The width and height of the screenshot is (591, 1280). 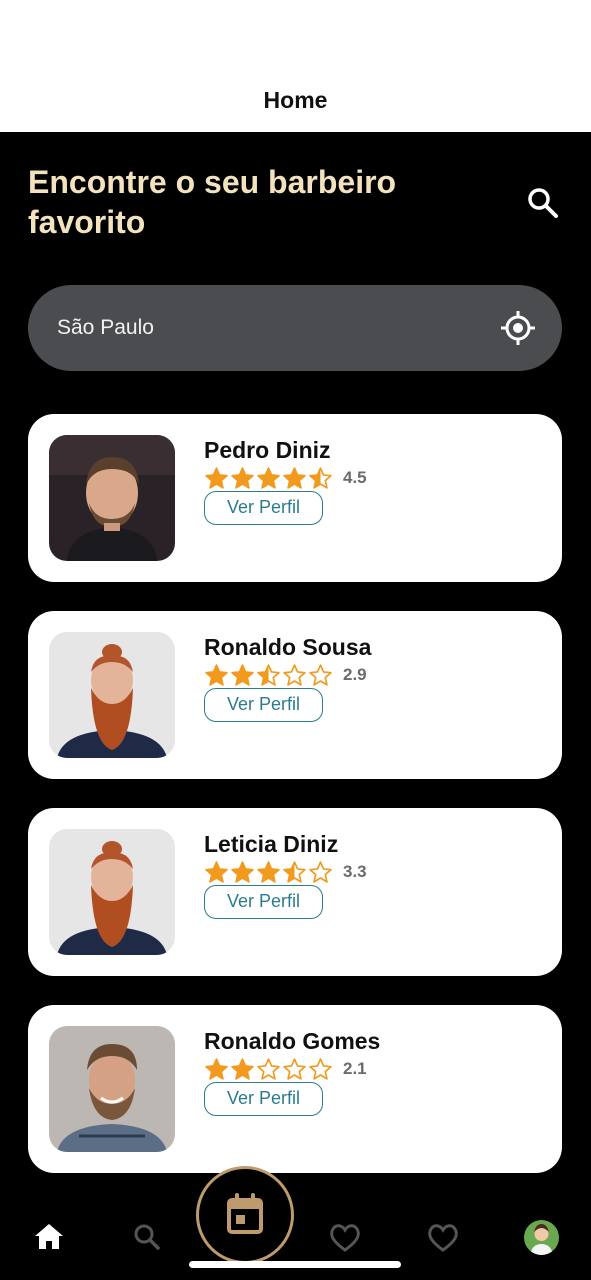 I want to click on calendar-button, so click(x=245, y=1215).